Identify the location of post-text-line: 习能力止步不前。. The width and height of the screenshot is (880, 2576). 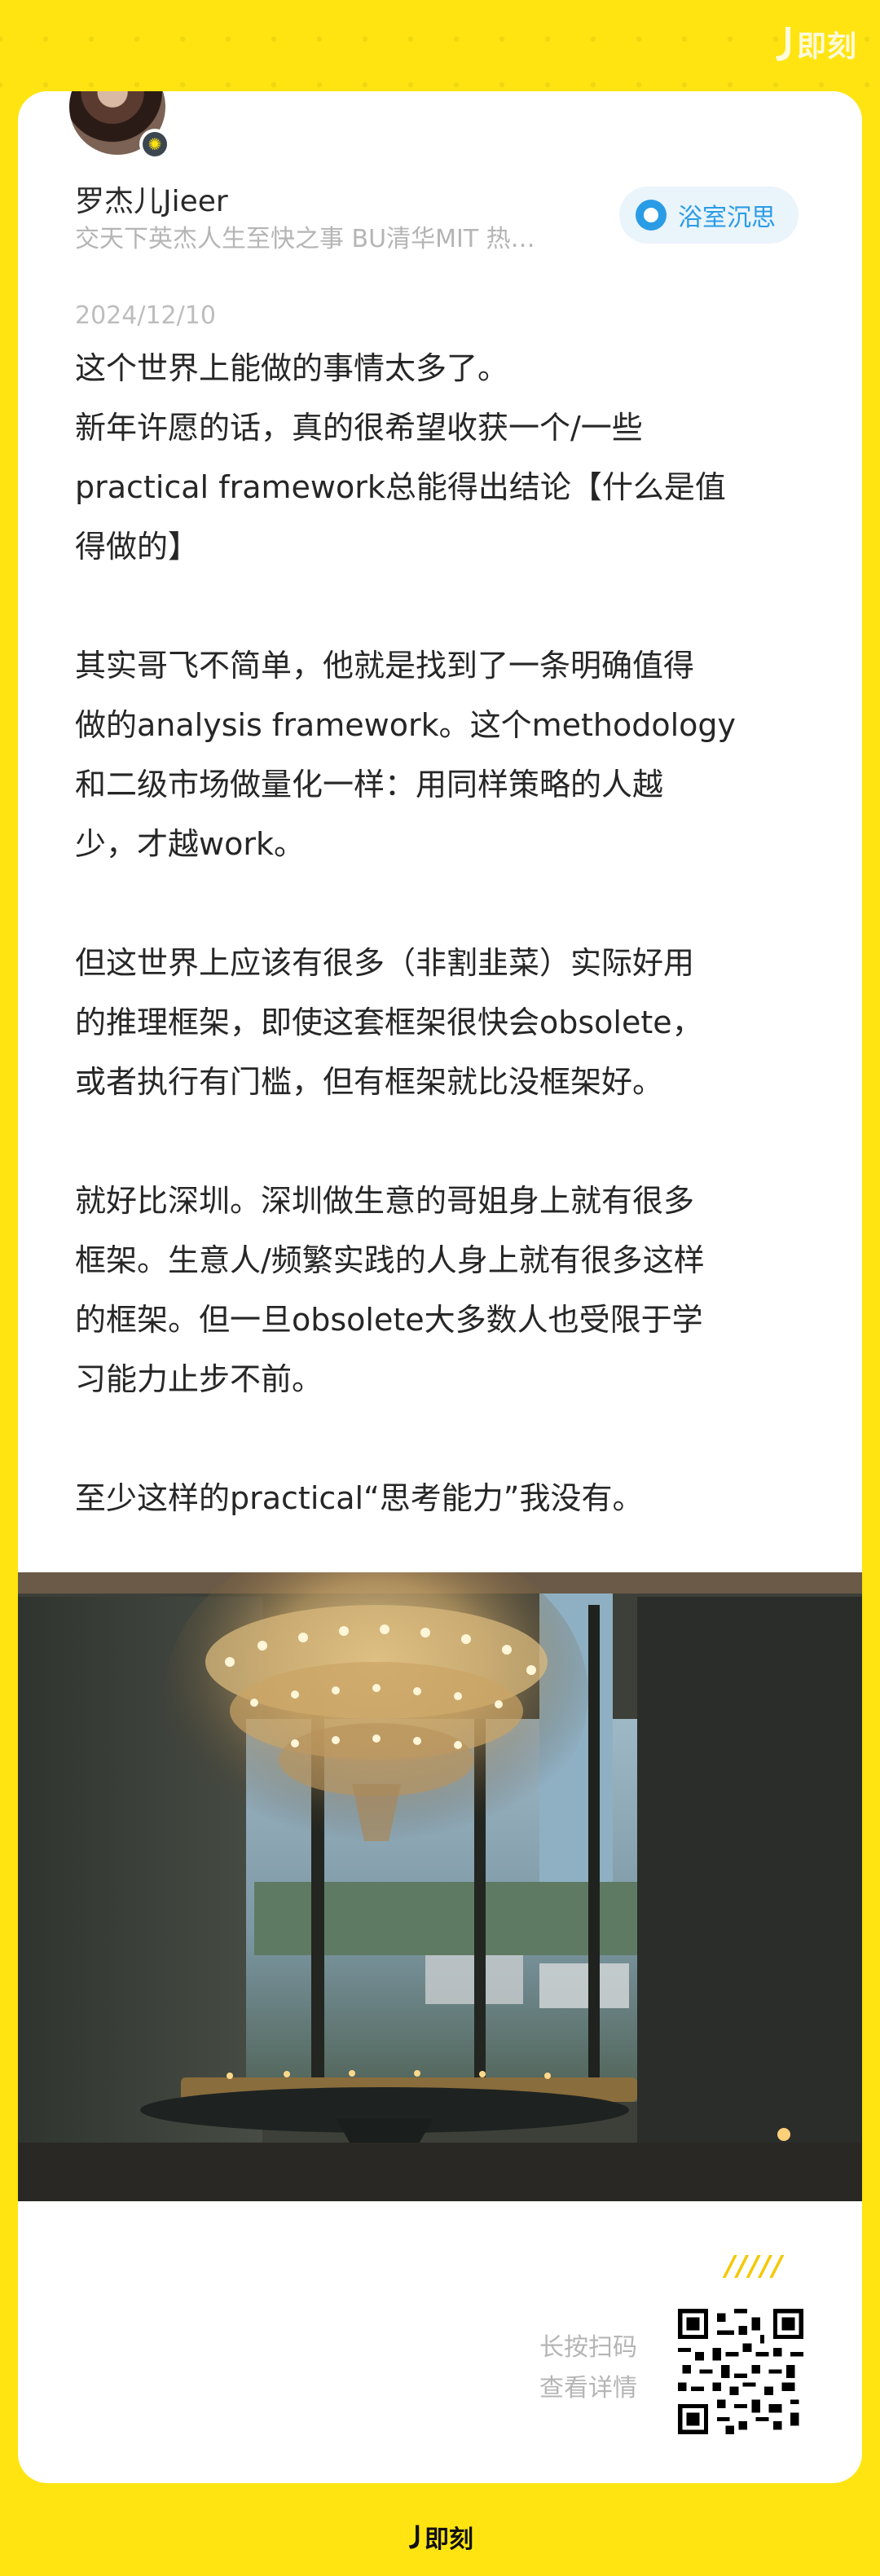
(199, 1379).